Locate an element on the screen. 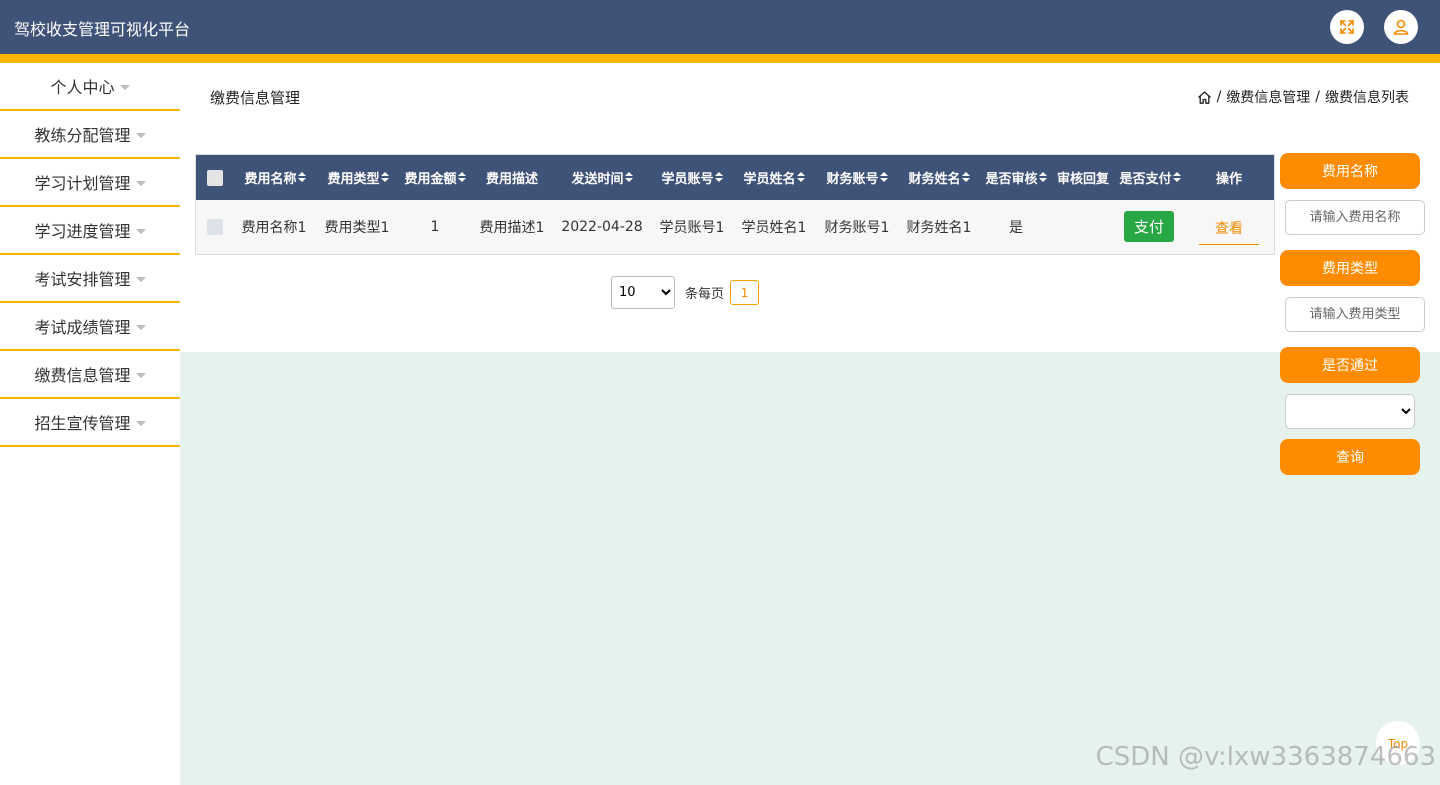  column-header-student-account: 学员账号 is located at coordinates (692, 177).